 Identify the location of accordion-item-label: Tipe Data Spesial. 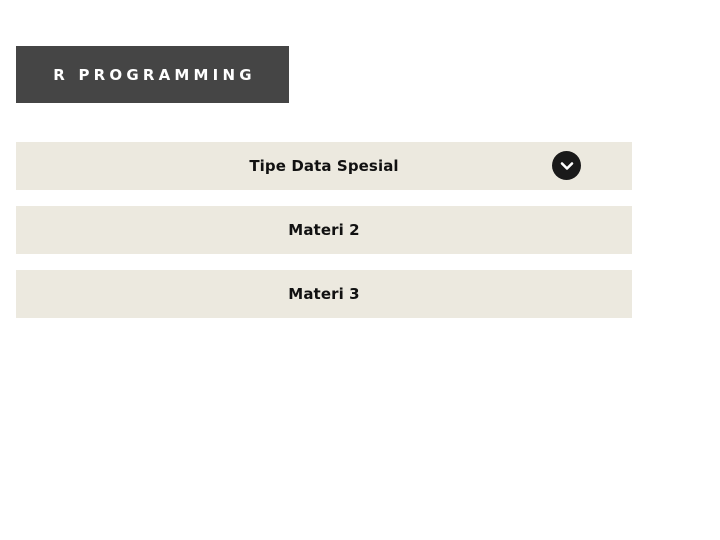
(324, 166).